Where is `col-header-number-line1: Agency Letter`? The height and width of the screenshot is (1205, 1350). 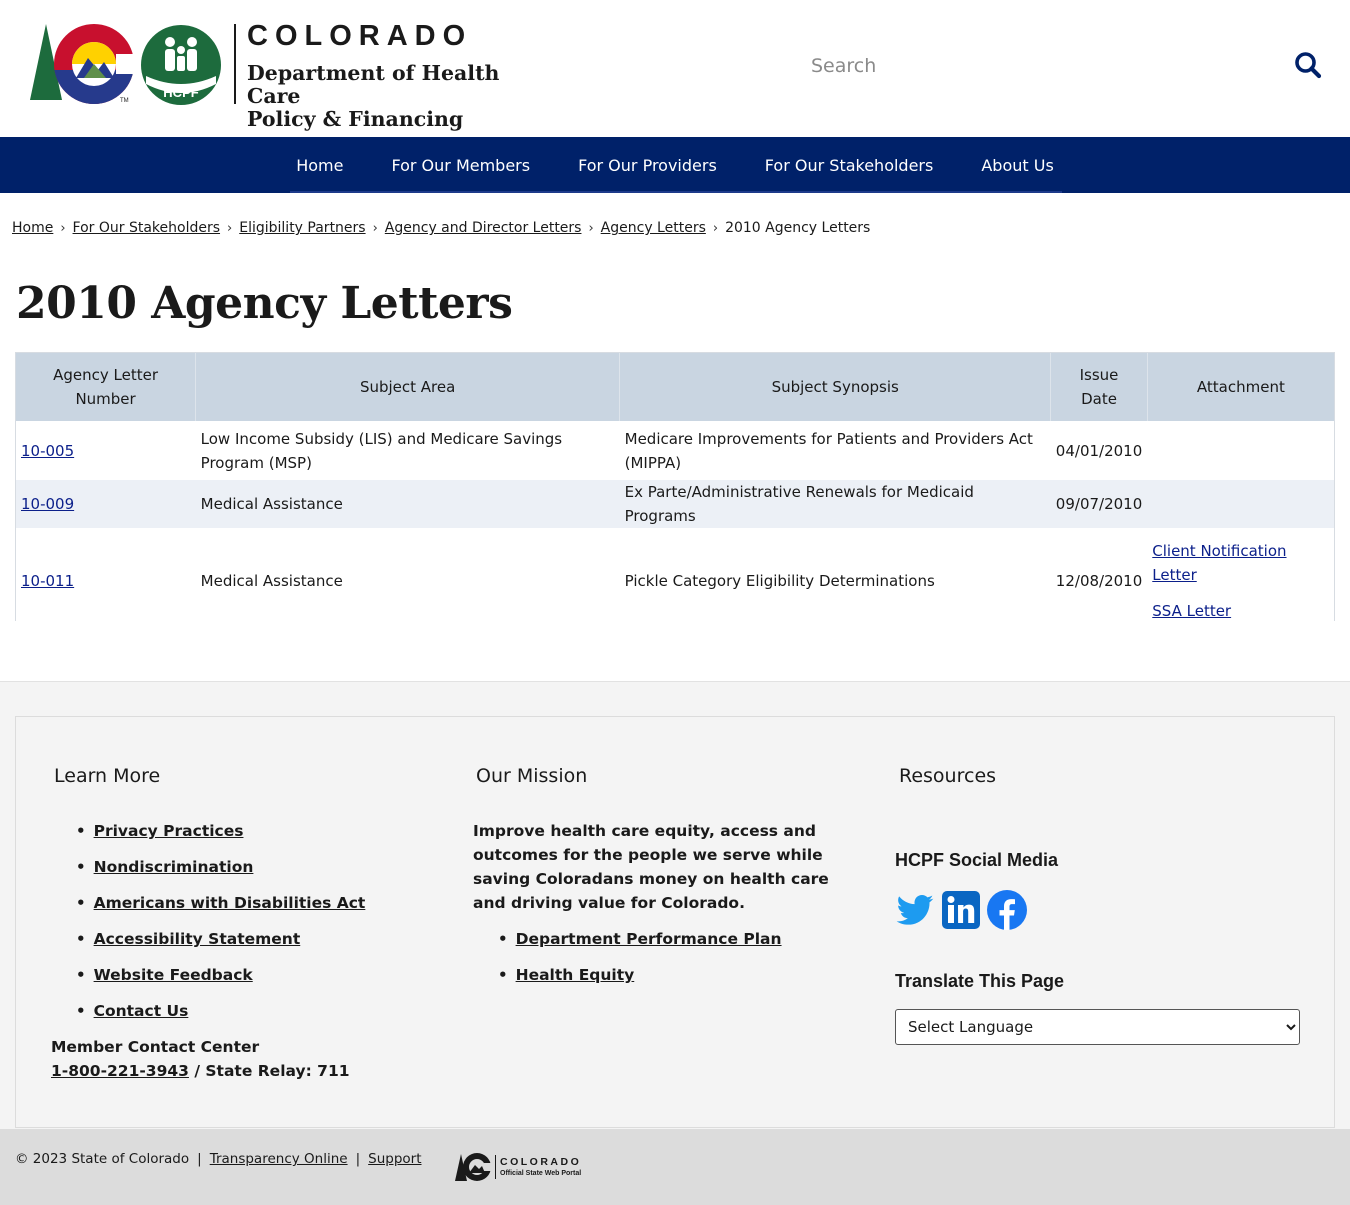 col-header-number-line1: Agency Letter is located at coordinates (106, 375).